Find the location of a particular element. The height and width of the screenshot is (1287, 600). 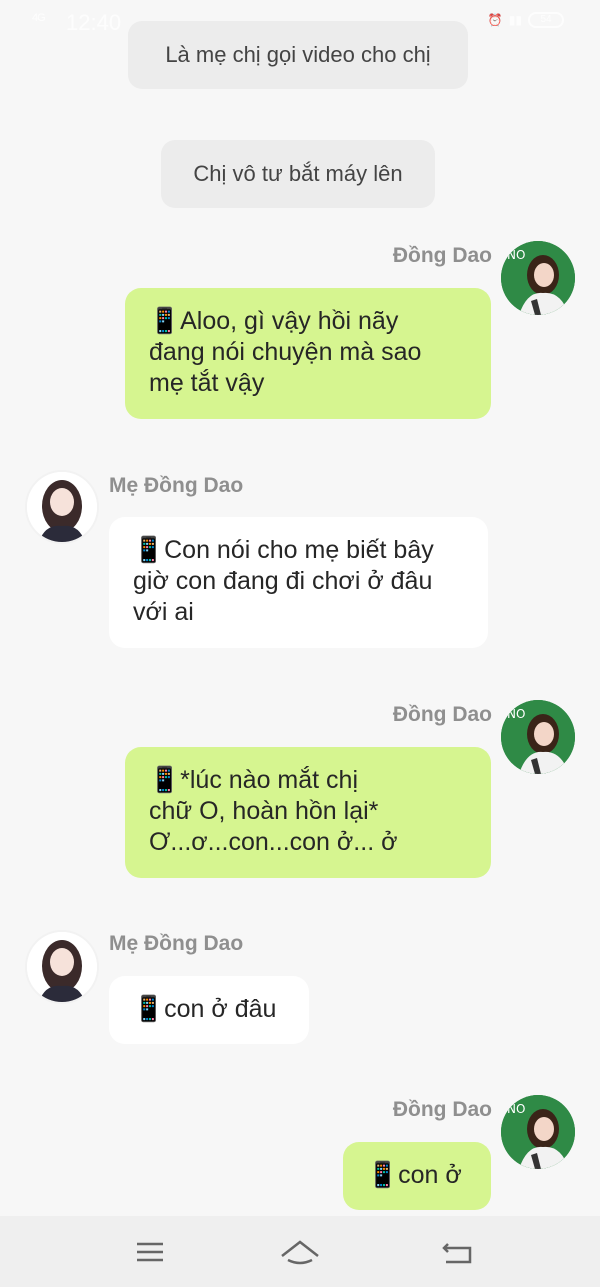

status-icons: ⏰ ▮▮ 54 is located at coordinates (526, 20).